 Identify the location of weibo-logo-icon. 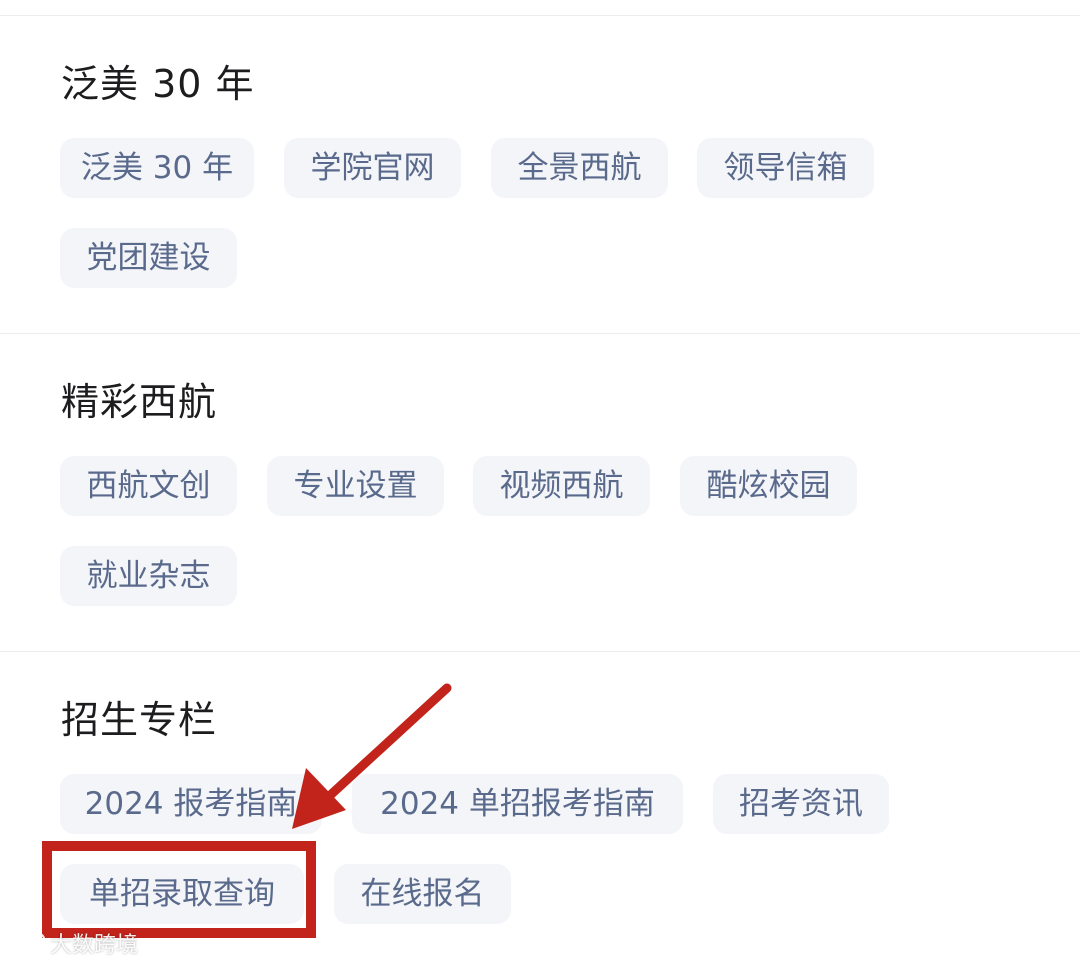
(28, 943).